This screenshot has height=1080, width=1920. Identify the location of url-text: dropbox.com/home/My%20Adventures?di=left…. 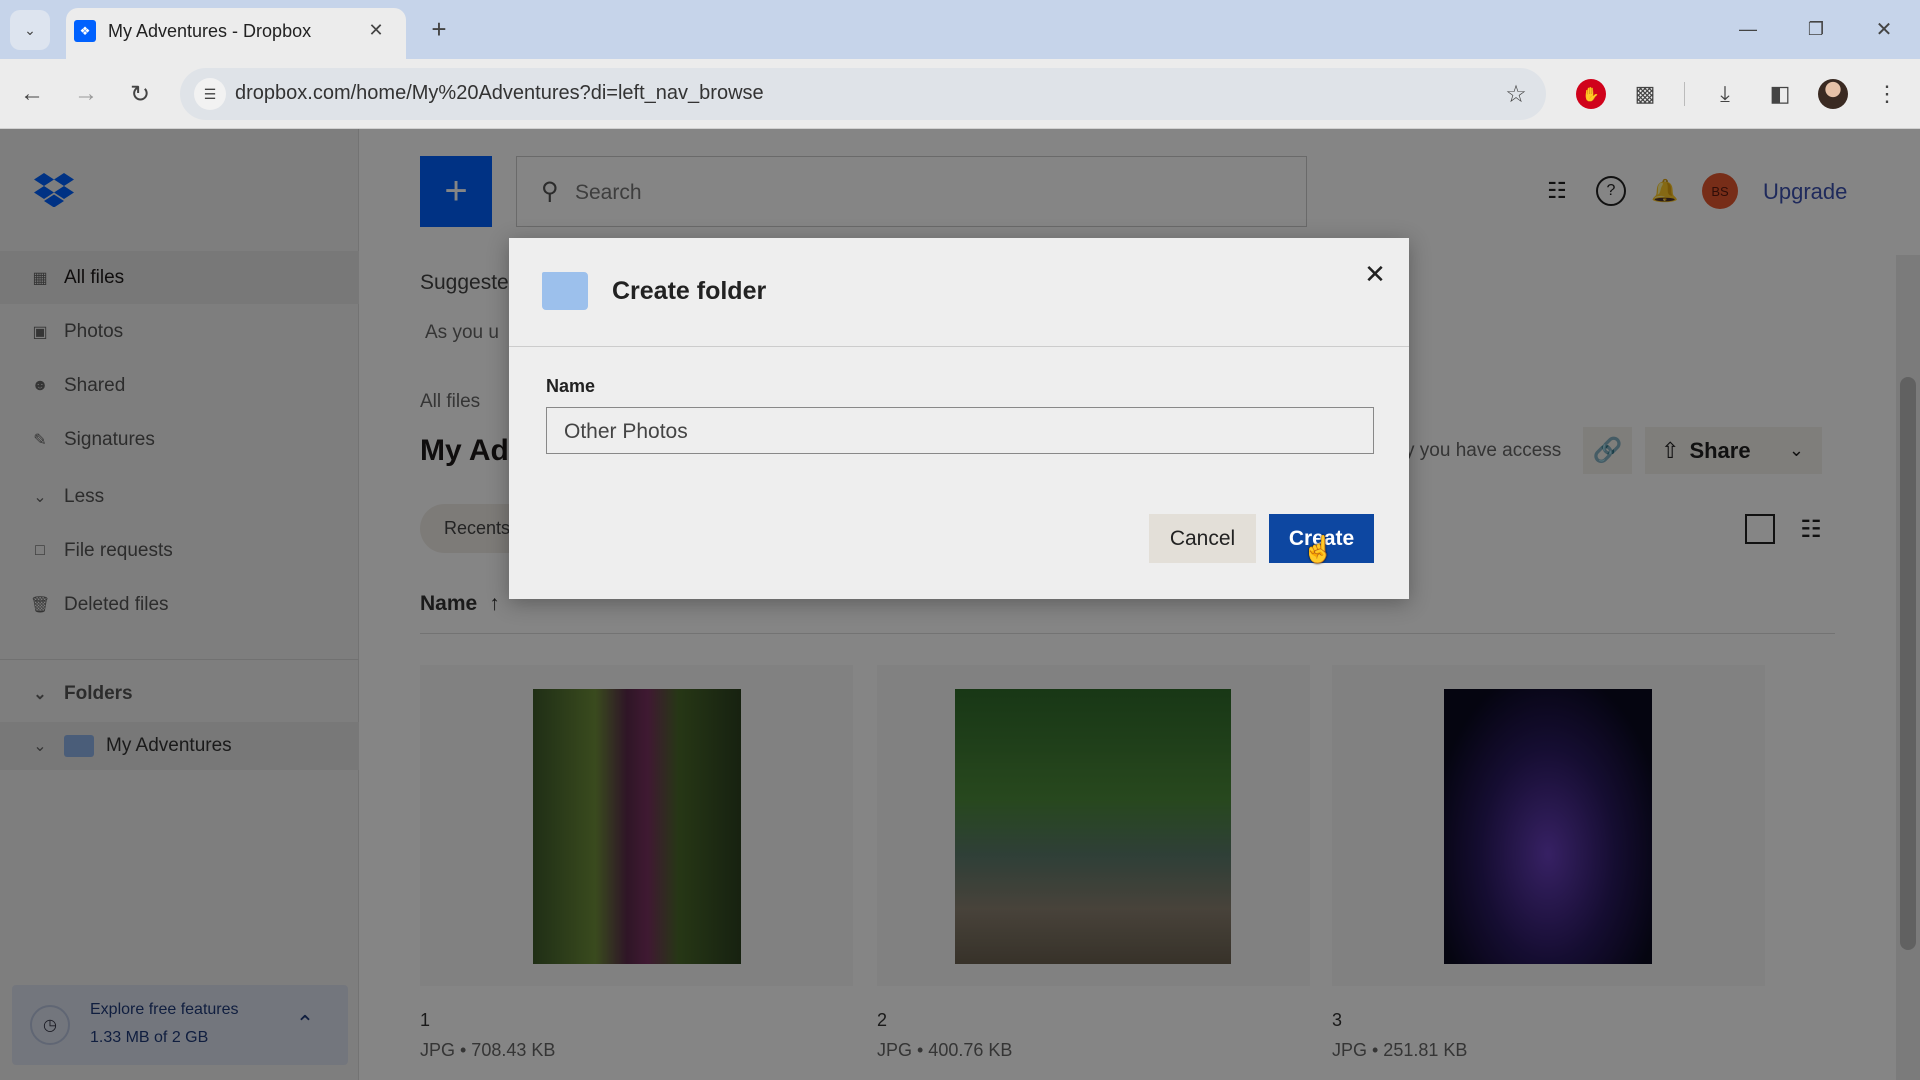
(499, 93).